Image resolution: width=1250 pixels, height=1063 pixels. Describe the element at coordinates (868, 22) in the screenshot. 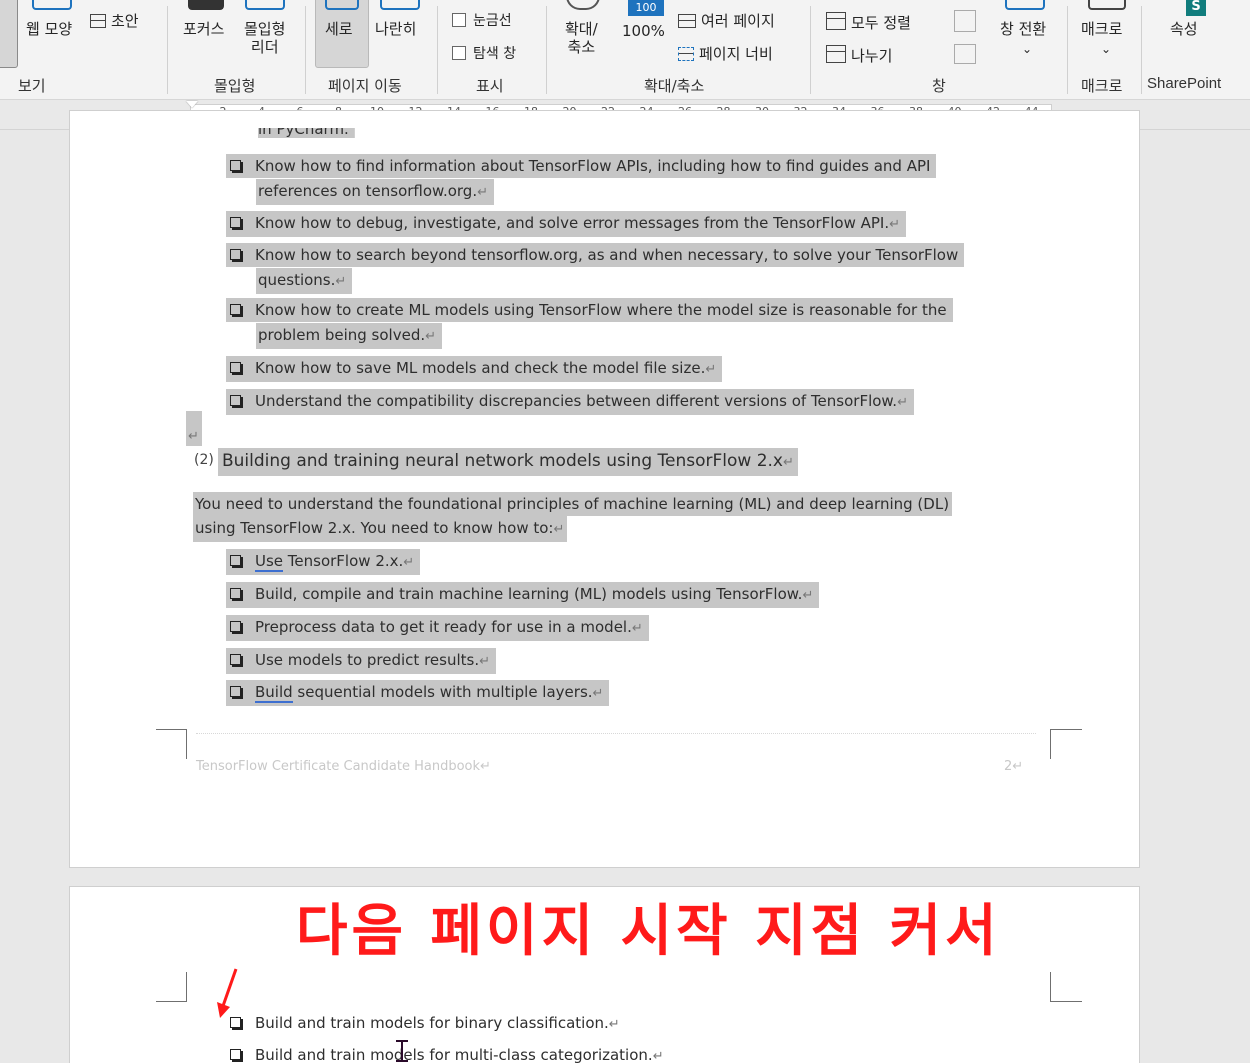

I see `arrange-all-button: 모두 정렬` at that location.